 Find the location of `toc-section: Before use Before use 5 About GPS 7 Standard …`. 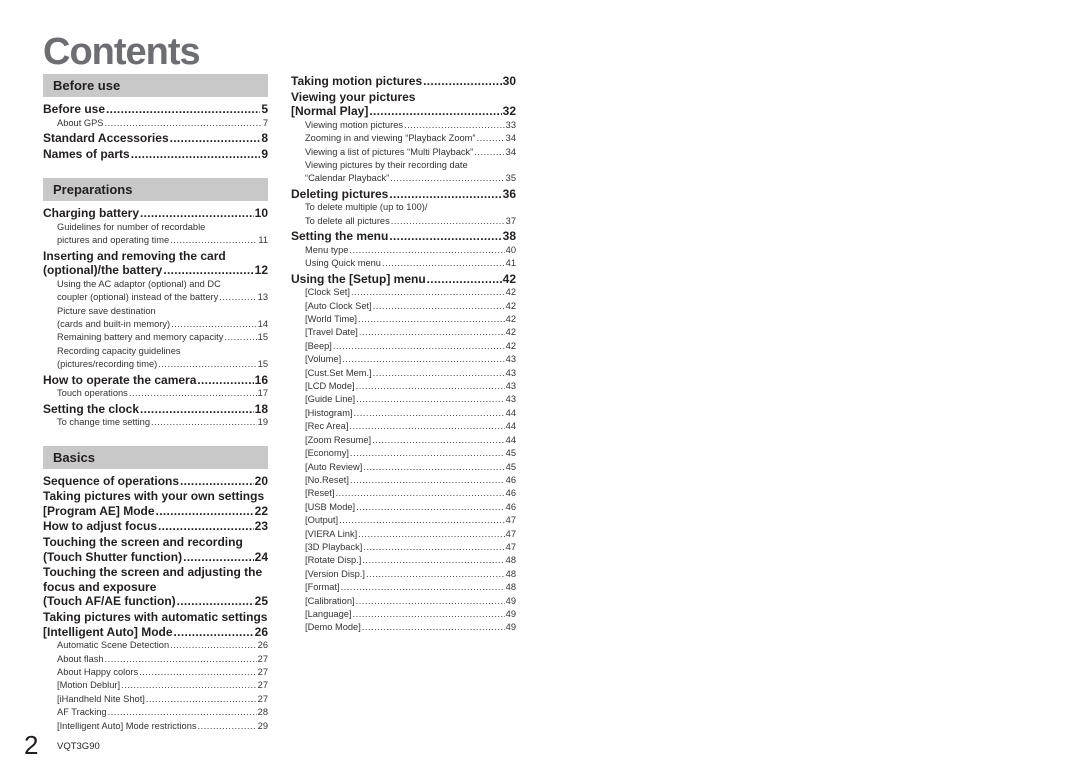

toc-section: Before use Before use 5 About GPS 7 Standard … is located at coordinates (155, 117).